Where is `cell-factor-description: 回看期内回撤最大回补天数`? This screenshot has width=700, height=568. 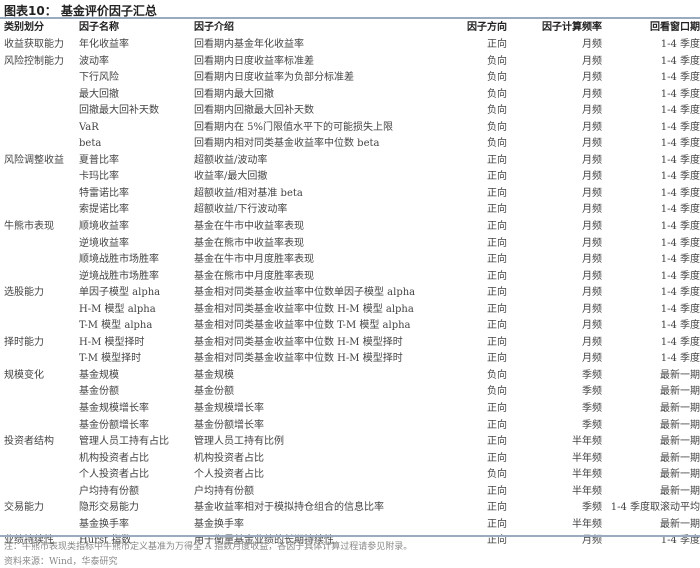 cell-factor-description: 回看期内回撤最大回补天数 is located at coordinates (254, 111).